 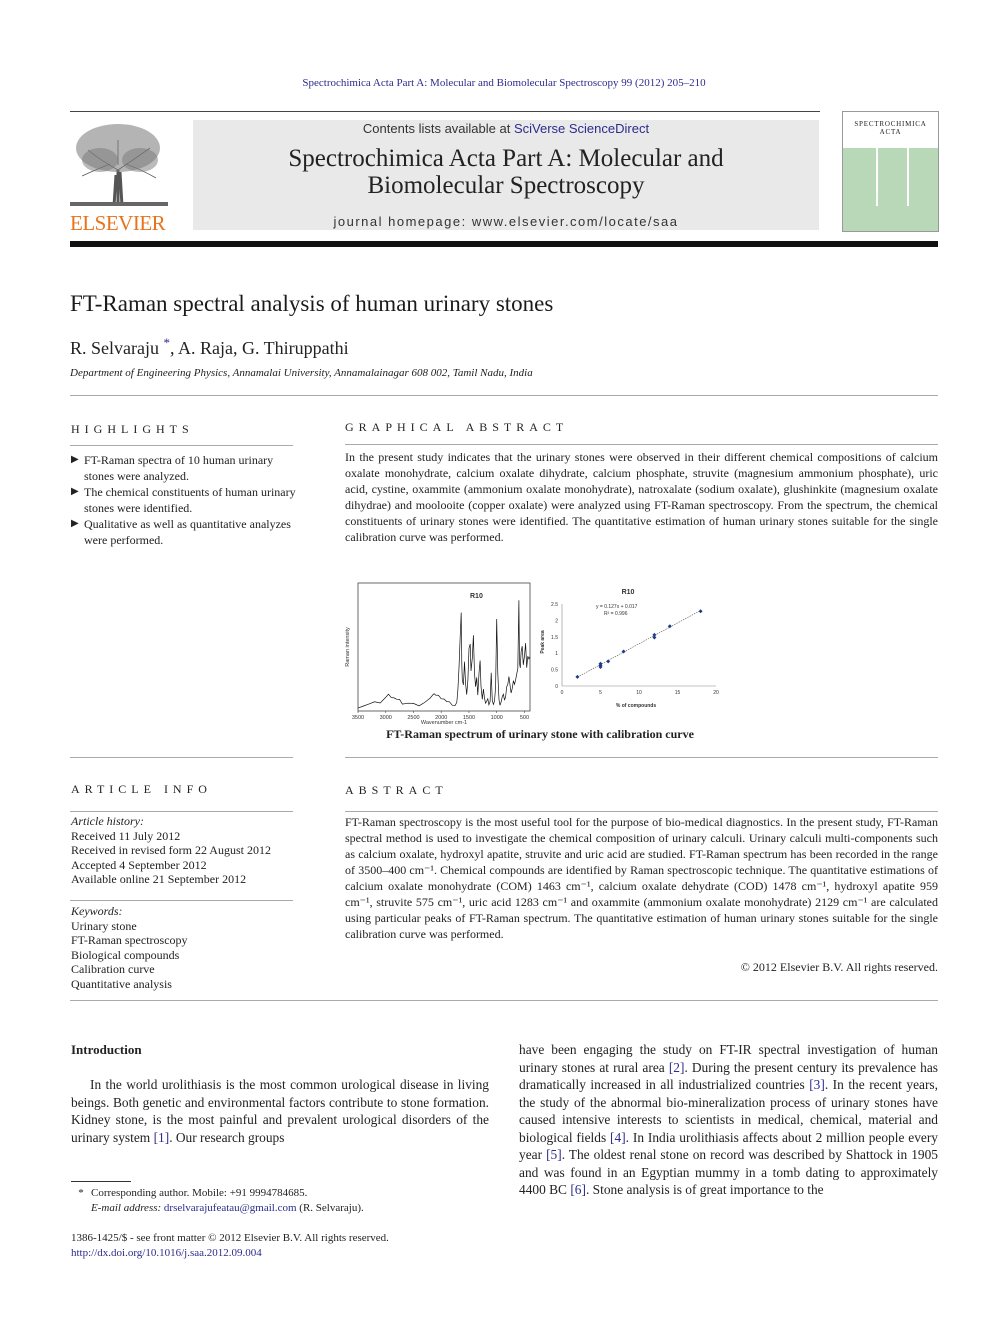 I want to click on email-label: E-mail address:, so click(x=127, y=1208).